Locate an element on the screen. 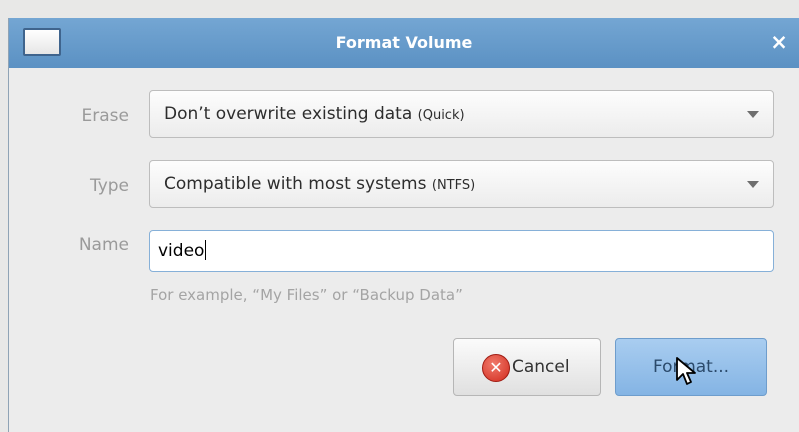 The image size is (799, 432). type-detail: (NTFS) is located at coordinates (453, 185).